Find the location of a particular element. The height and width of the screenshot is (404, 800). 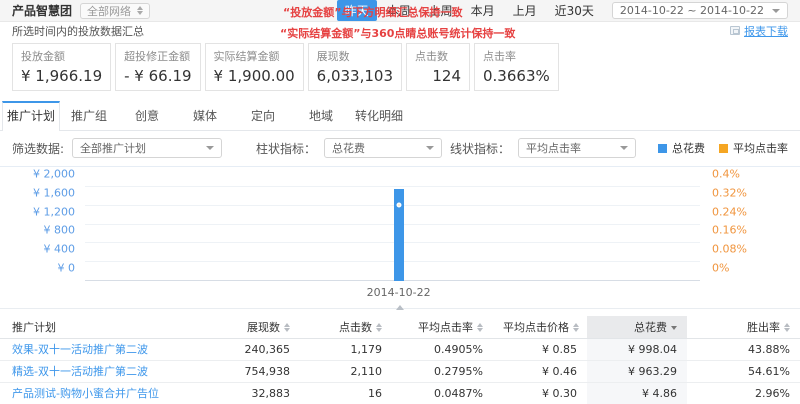

left-axis-tick: ¥ 2,000 is located at coordinates (54, 174).